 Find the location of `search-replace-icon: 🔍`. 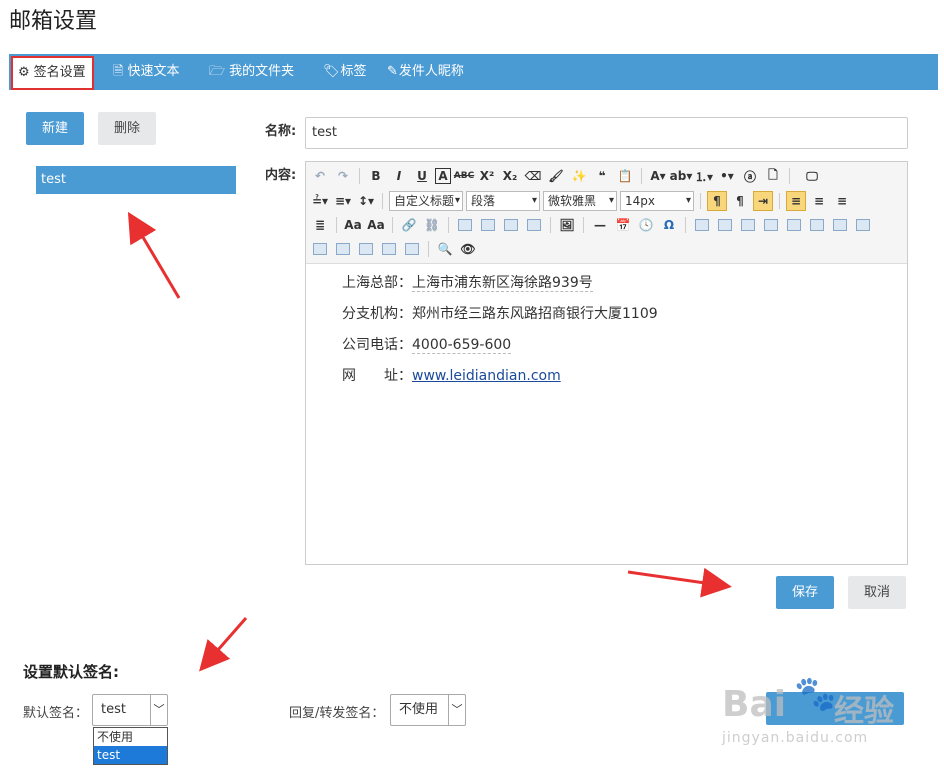

search-replace-icon: 🔍 is located at coordinates (445, 249).